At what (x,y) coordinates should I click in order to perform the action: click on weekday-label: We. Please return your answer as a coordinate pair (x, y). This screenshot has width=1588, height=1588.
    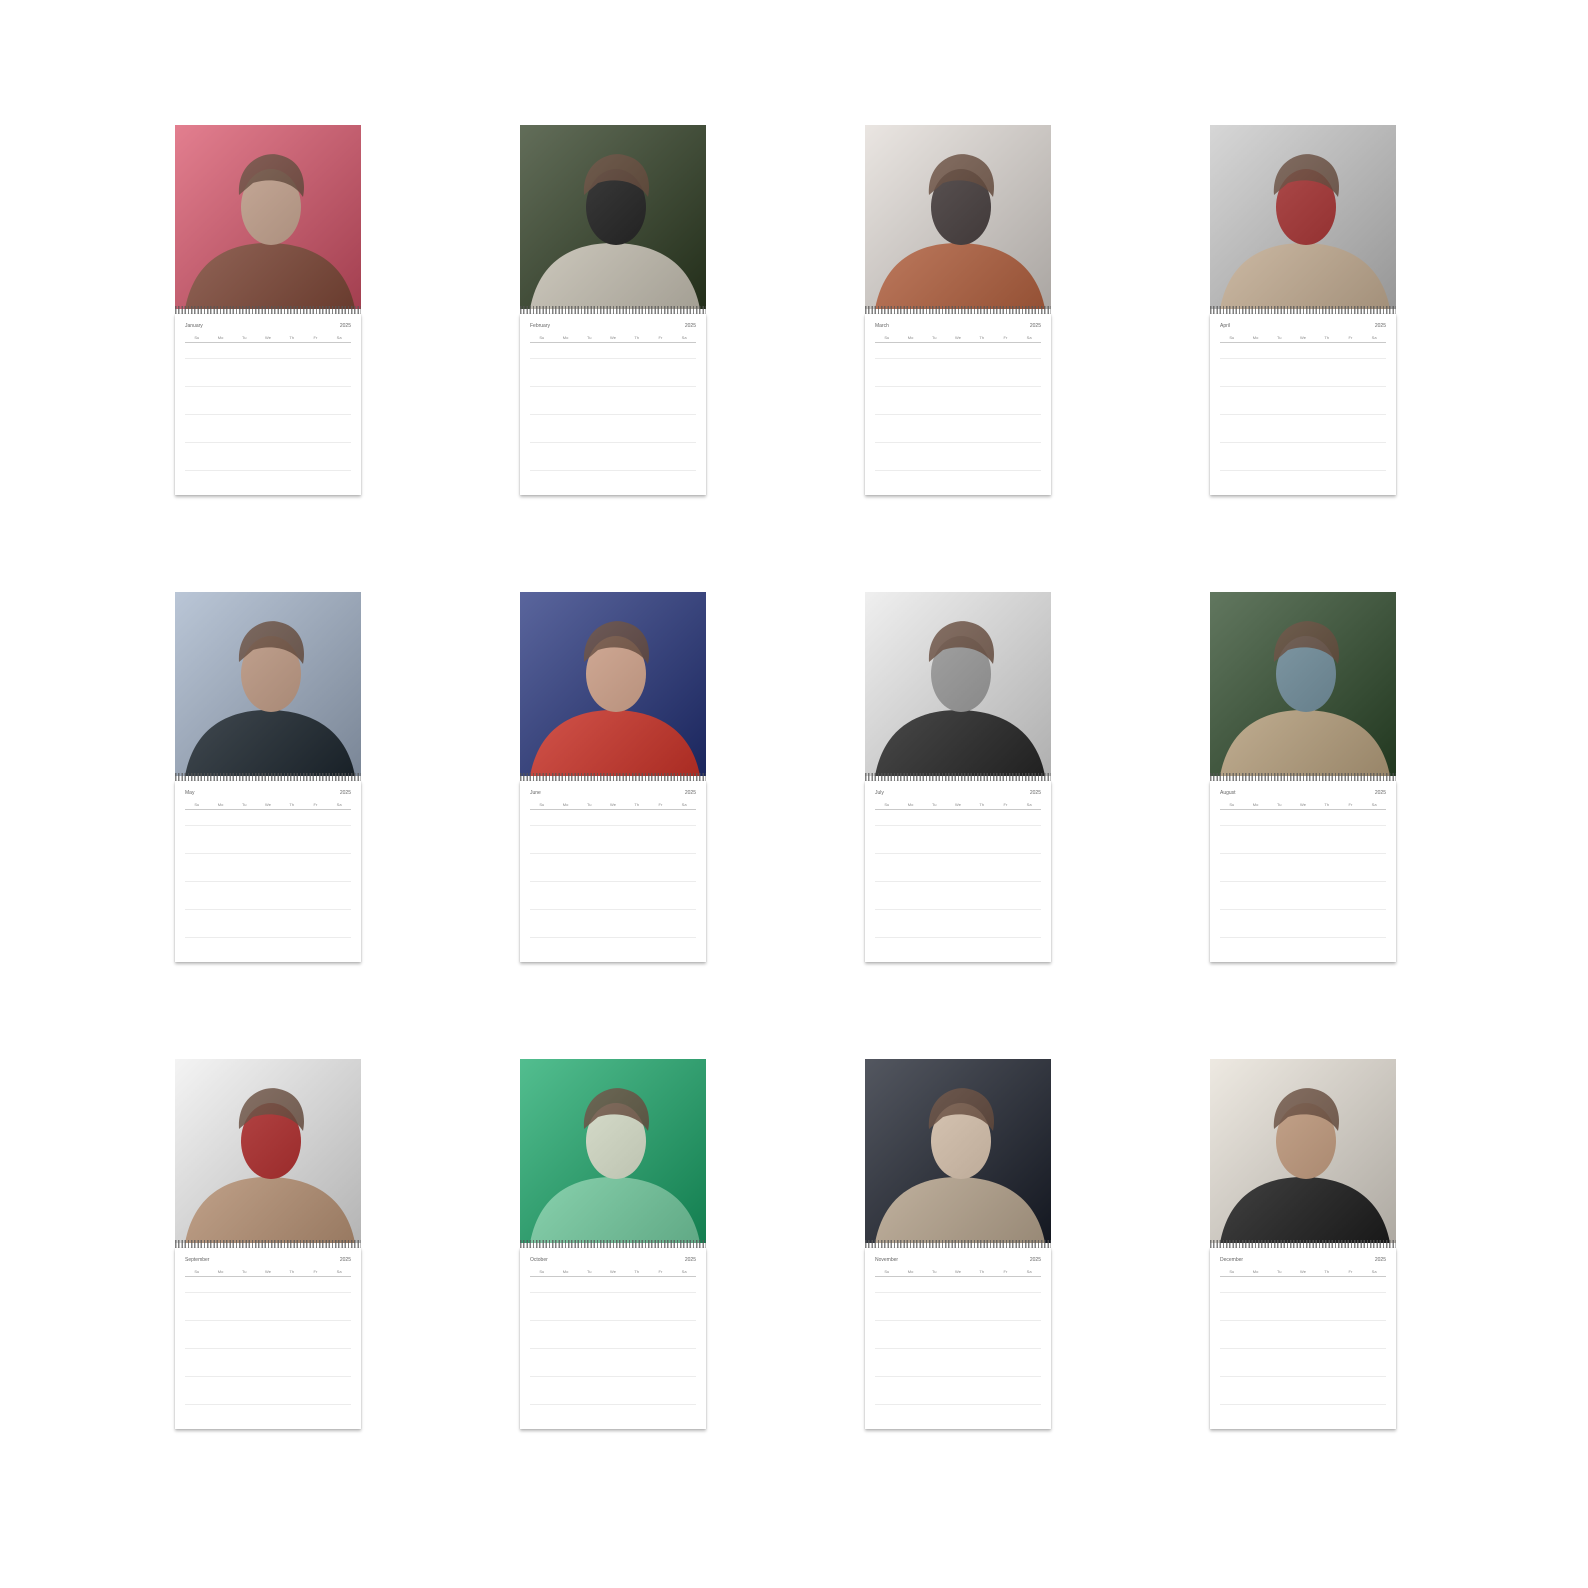
    Looking at the image, I should click on (268, 337).